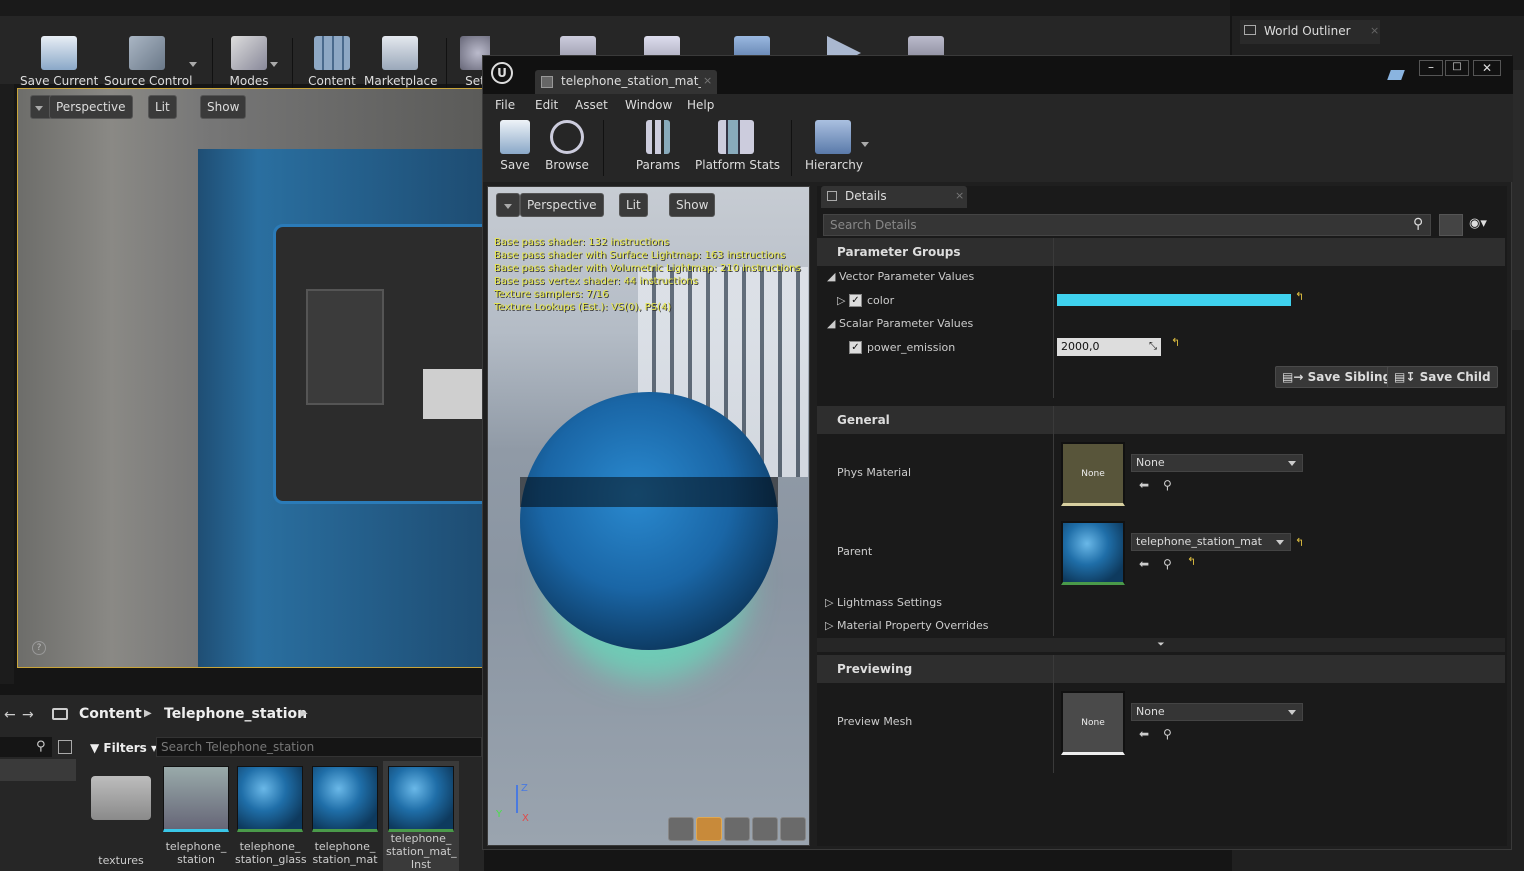 This screenshot has width=1524, height=871. I want to click on details-search-input: Search Details, so click(1127, 225).